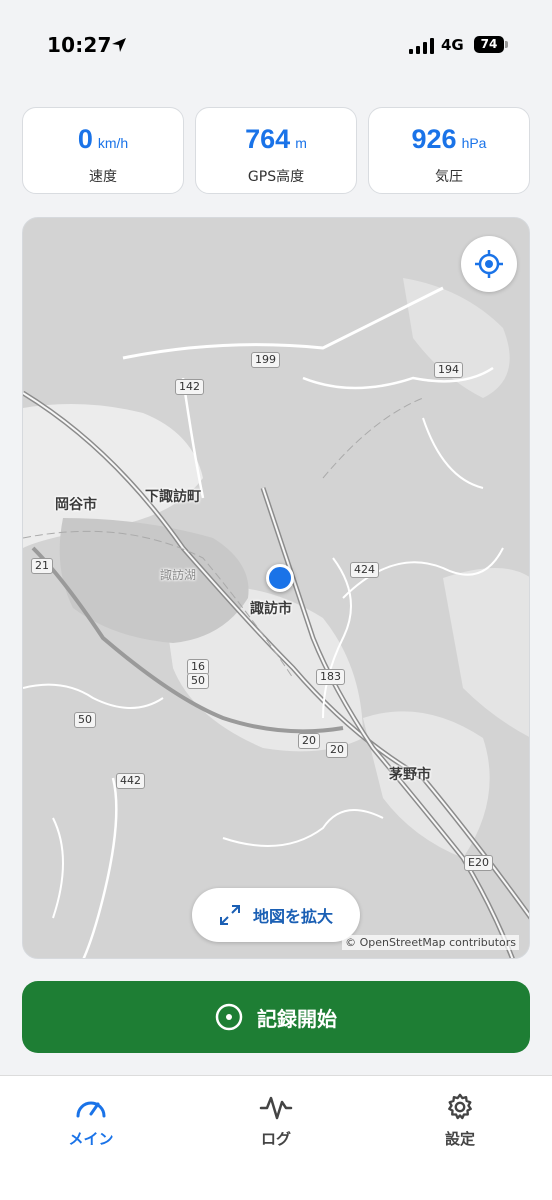 The height and width of the screenshot is (1200, 552). I want to click on tab-main: メイン, so click(91, 1120).